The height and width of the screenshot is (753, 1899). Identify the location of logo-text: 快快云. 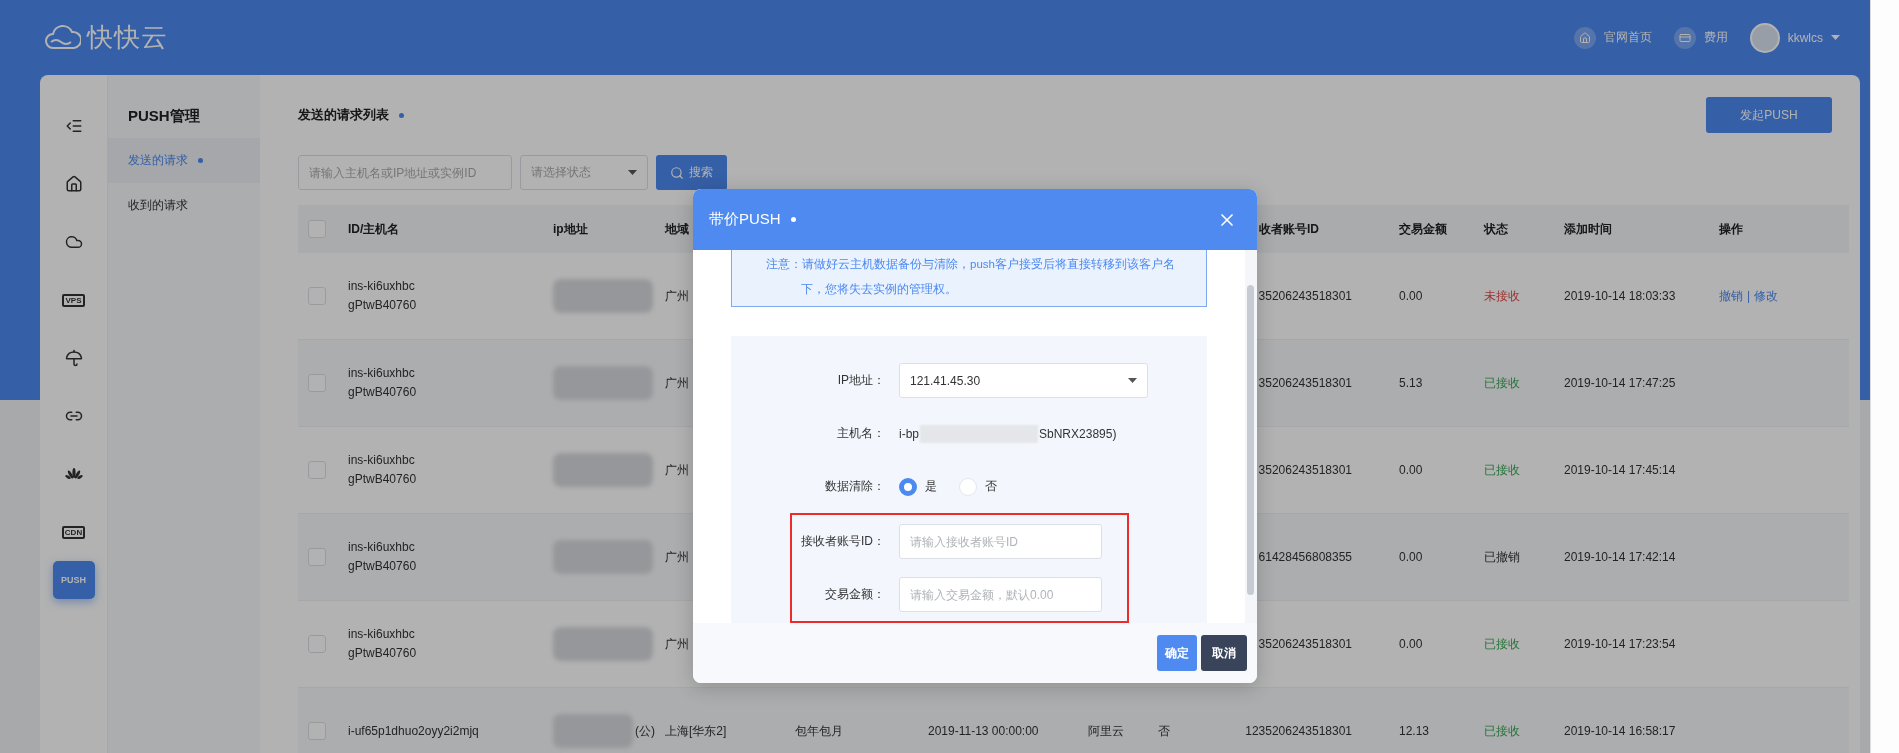
(127, 37).